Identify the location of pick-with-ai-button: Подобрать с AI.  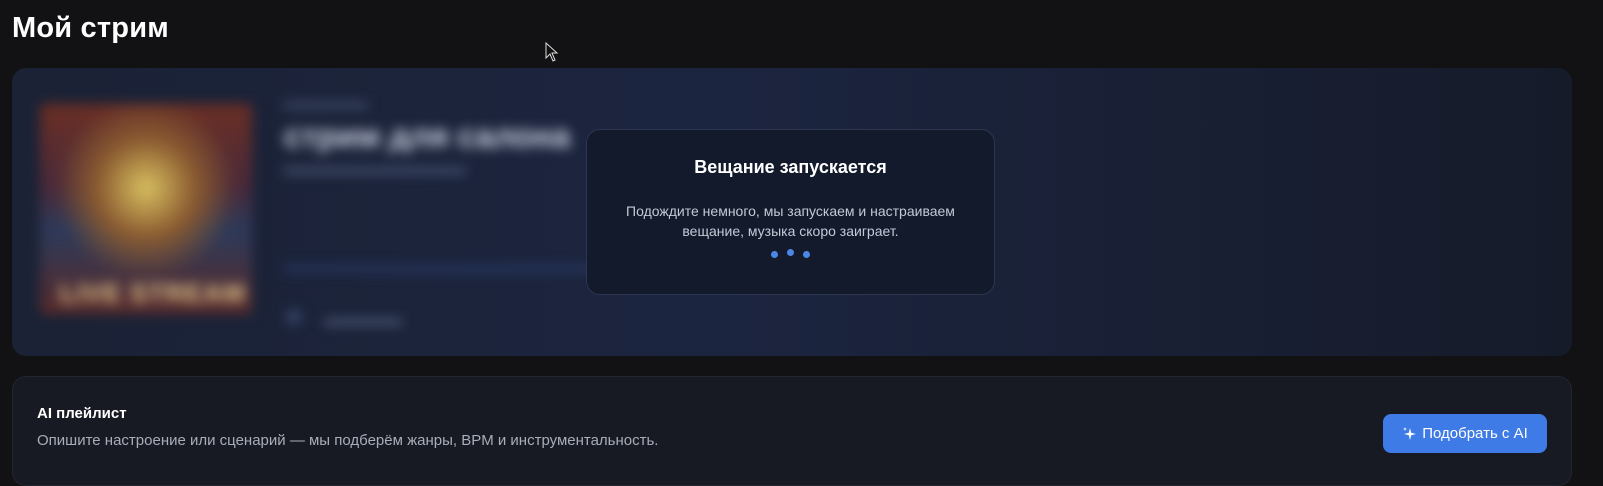
(1465, 433).